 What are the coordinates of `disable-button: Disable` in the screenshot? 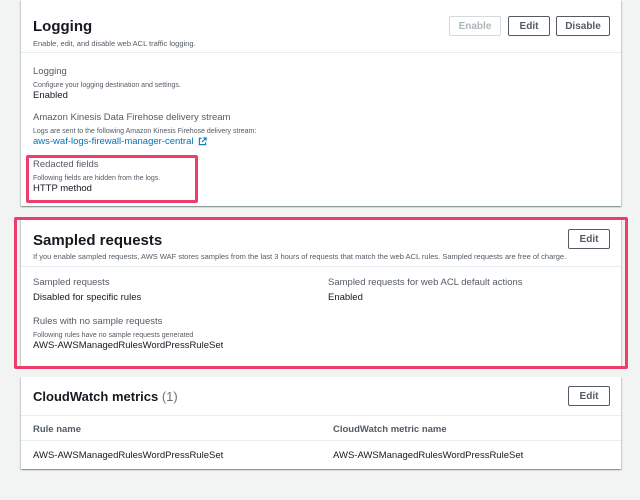 It's located at (583, 26).